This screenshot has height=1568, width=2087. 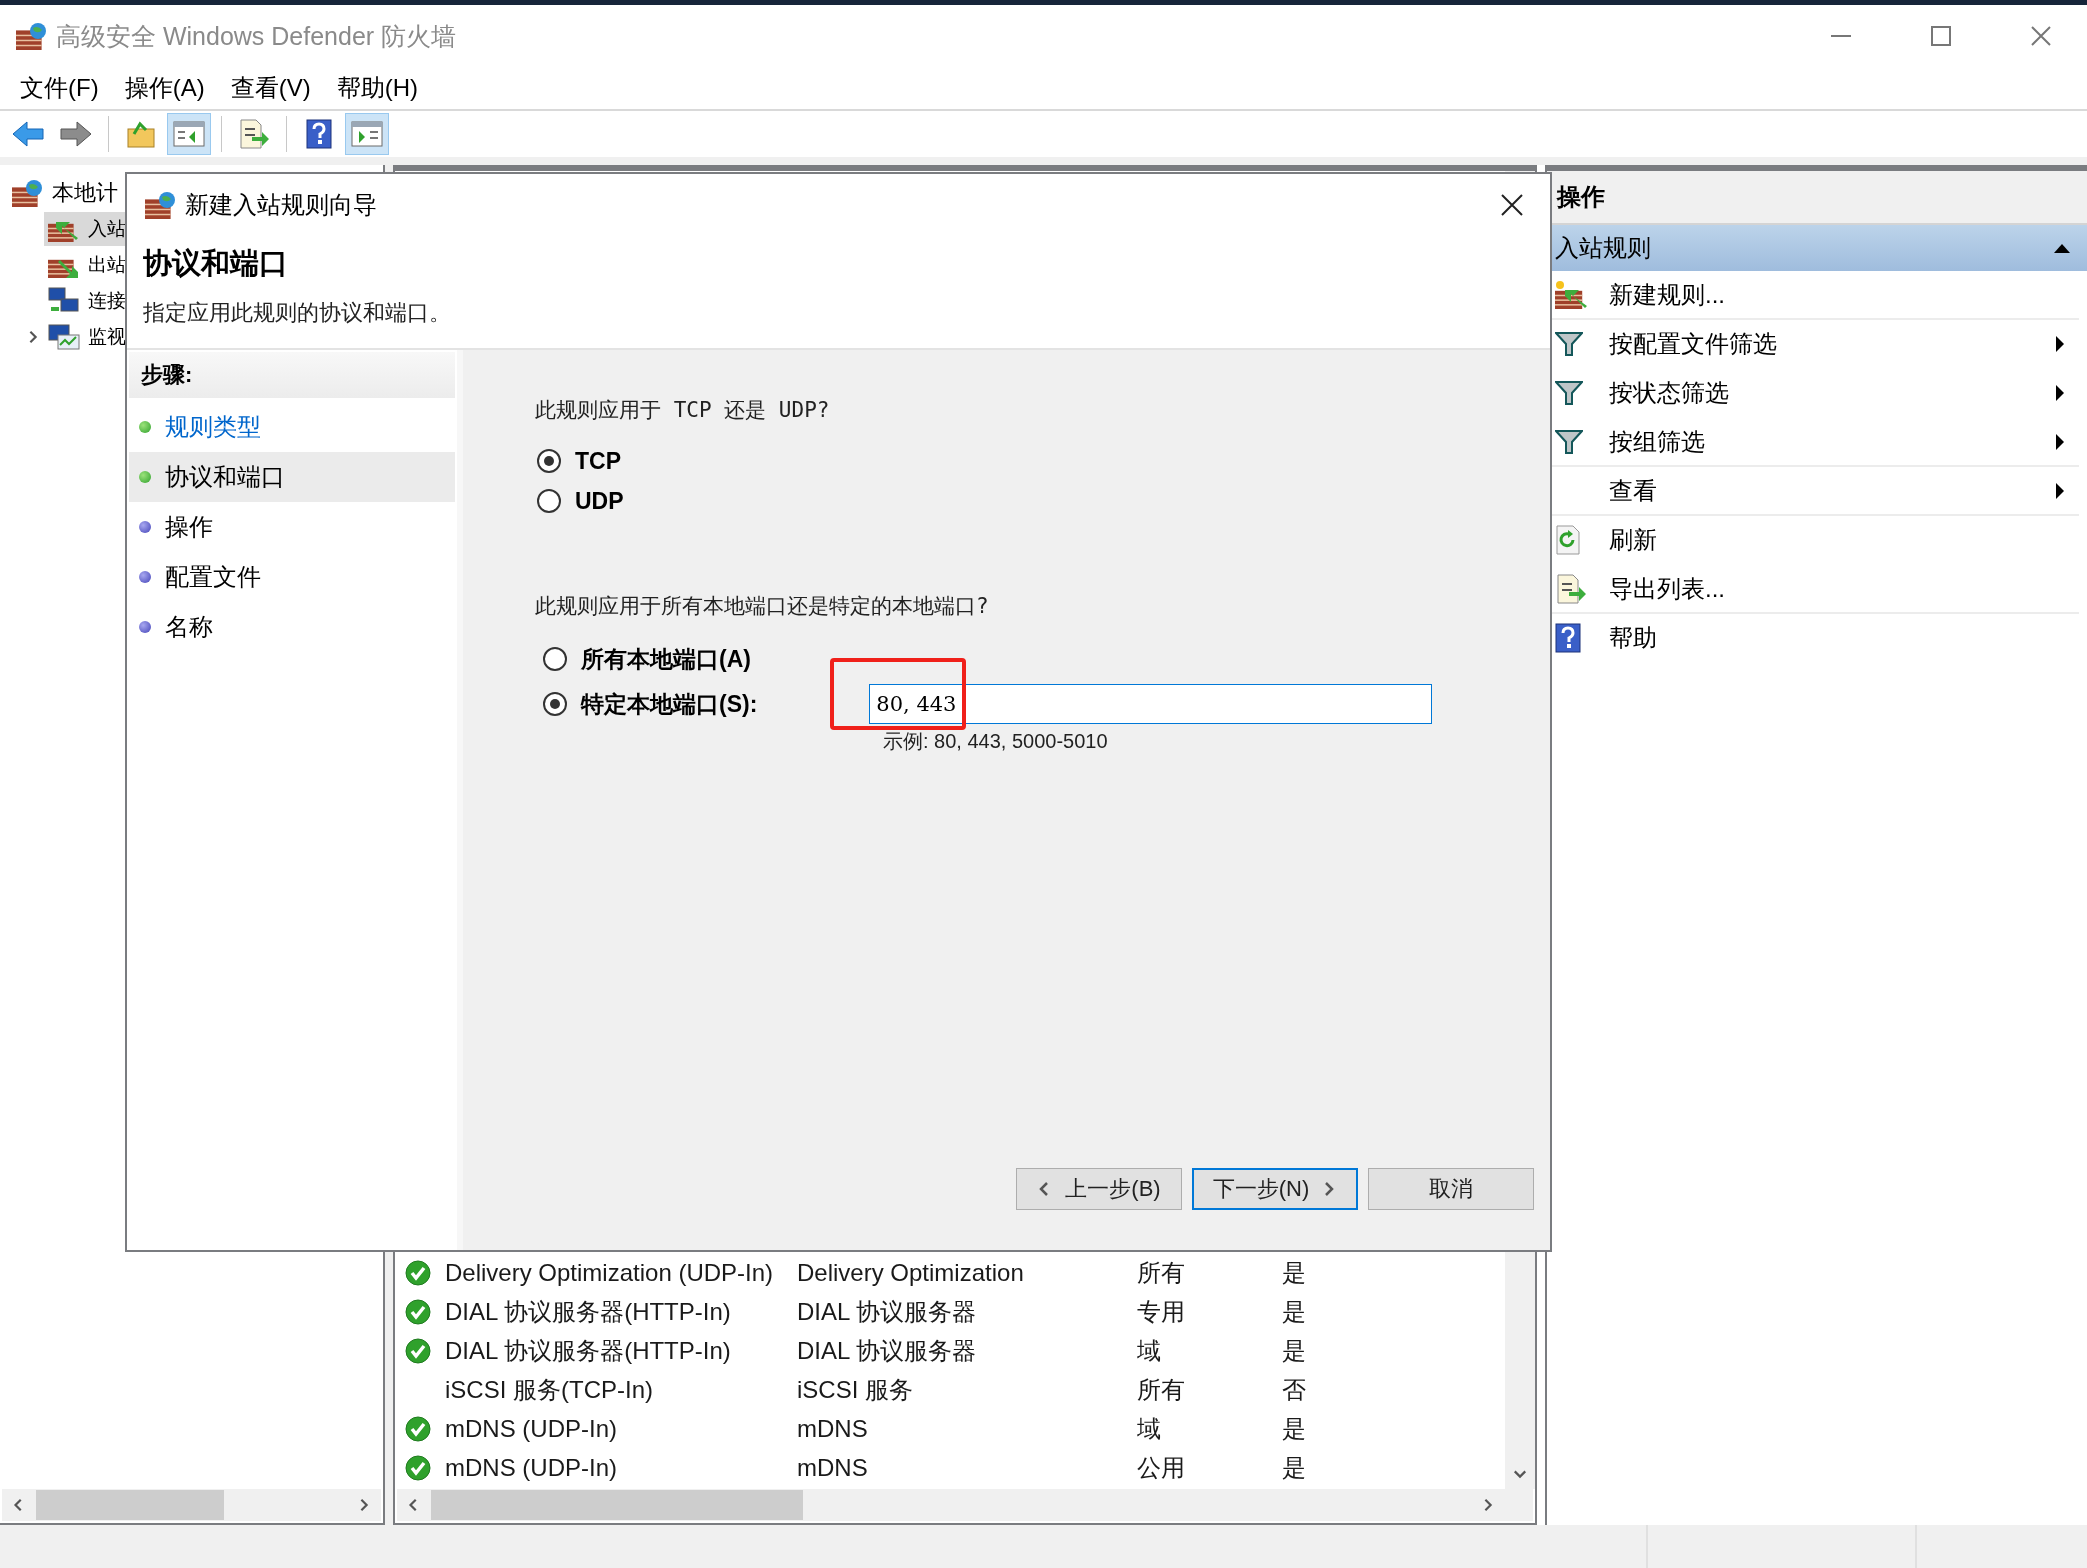 I want to click on dialog-title: 新建入站规则向导, so click(x=281, y=205).